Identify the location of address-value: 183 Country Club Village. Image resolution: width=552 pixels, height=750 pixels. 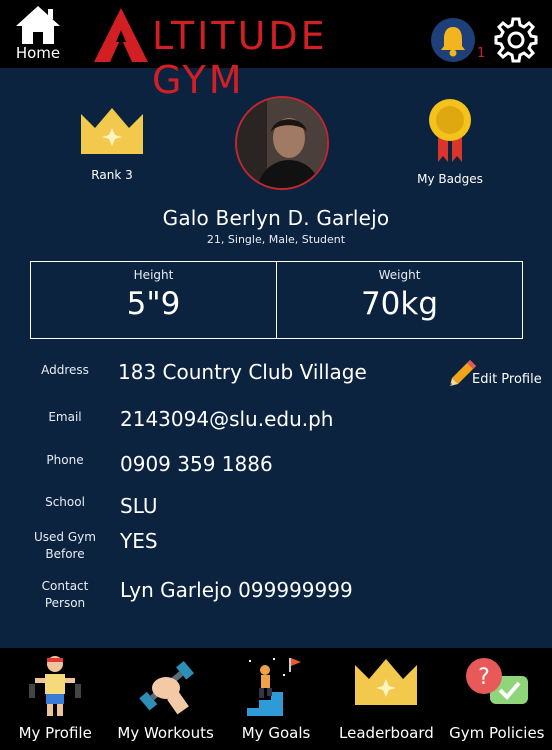
(242, 372).